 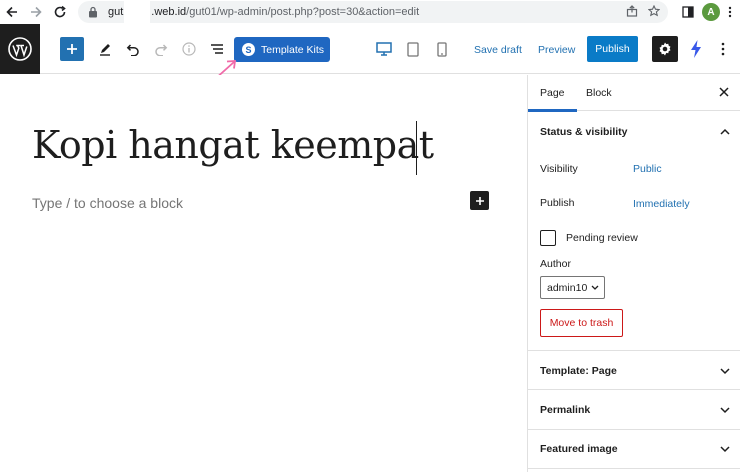 I want to click on author-select: admin10, so click(x=572, y=287).